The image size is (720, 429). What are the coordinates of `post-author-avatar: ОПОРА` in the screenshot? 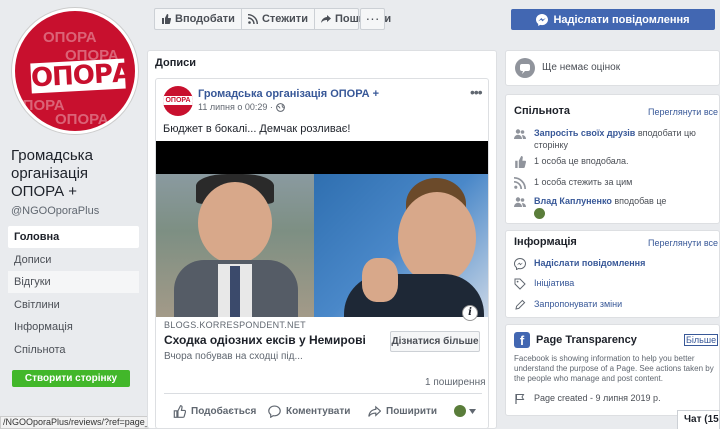 It's located at (178, 101).